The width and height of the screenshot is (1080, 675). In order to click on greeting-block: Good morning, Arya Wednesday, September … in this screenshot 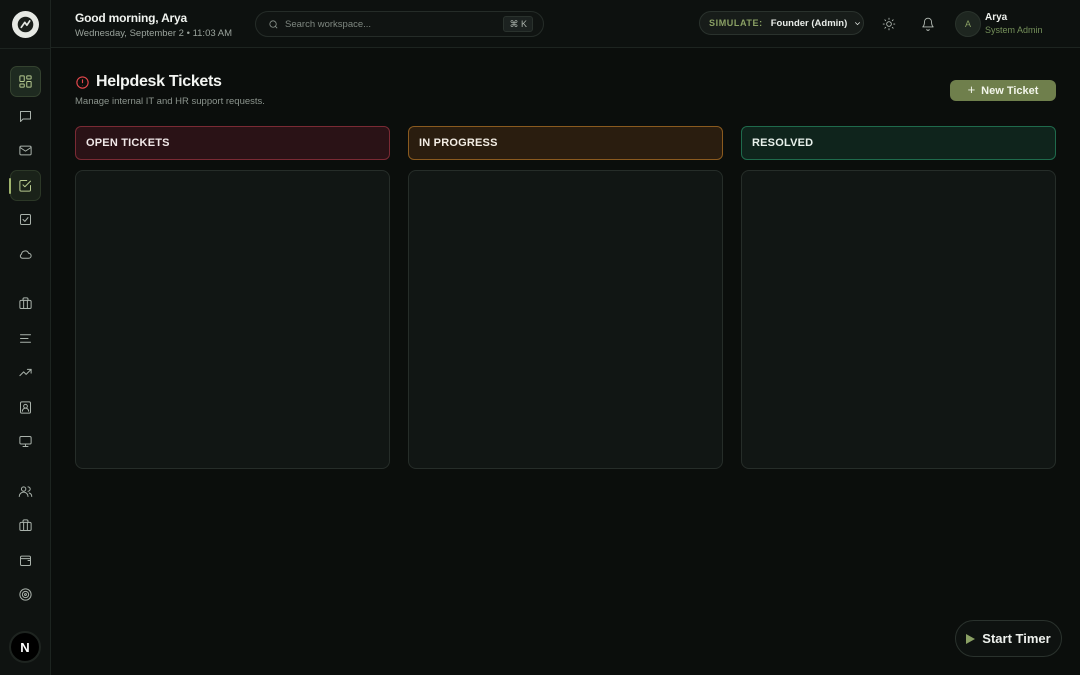, I will do `click(153, 25)`.